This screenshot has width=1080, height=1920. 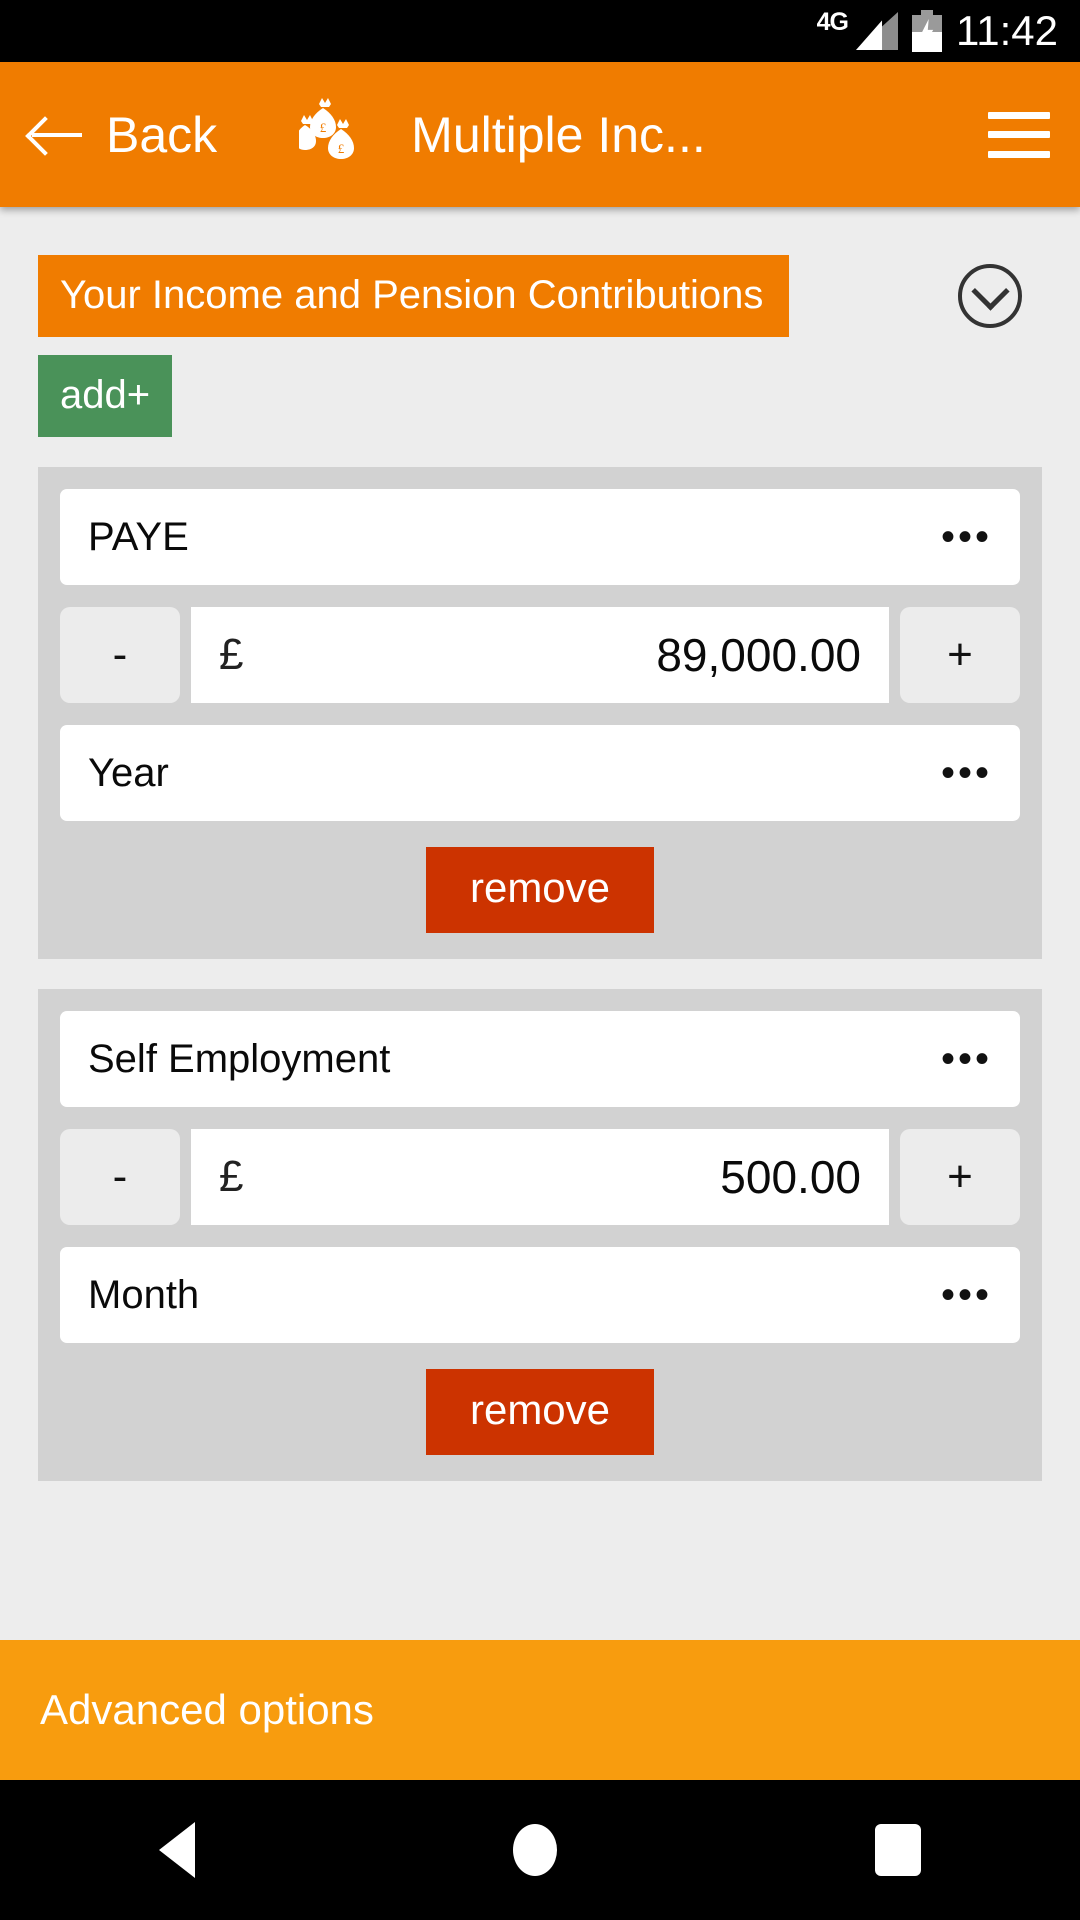 What do you see at coordinates (540, 1710) in the screenshot?
I see `advanced-options-bar: Advanced options` at bounding box center [540, 1710].